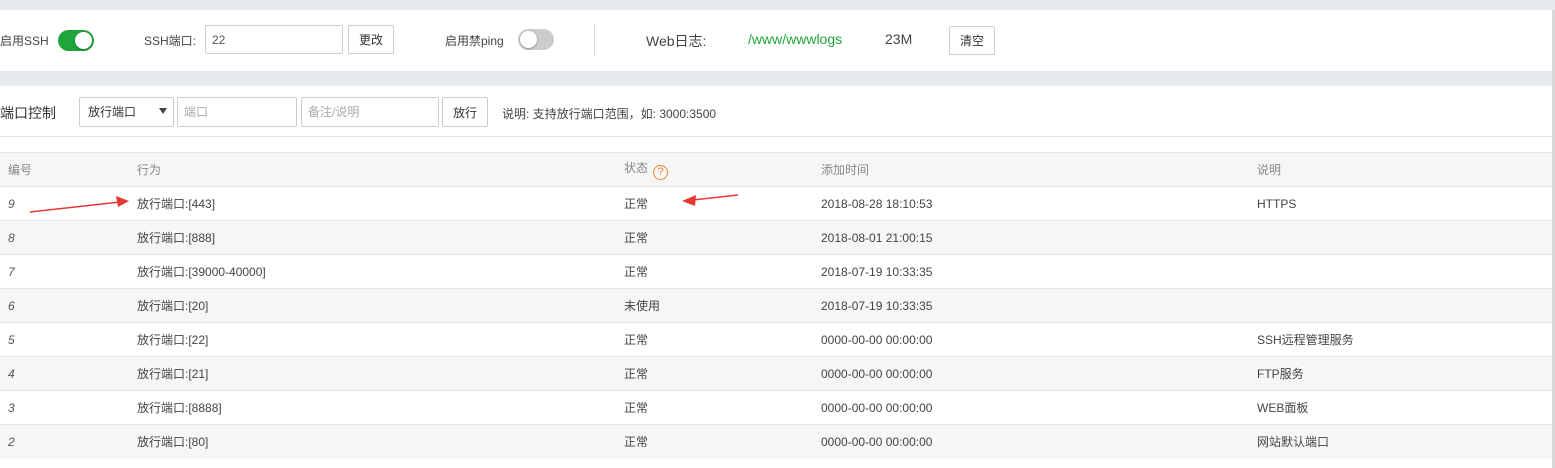 Image resolution: width=1555 pixels, height=468 pixels. I want to click on cell-note: HTTPS, so click(1277, 203).